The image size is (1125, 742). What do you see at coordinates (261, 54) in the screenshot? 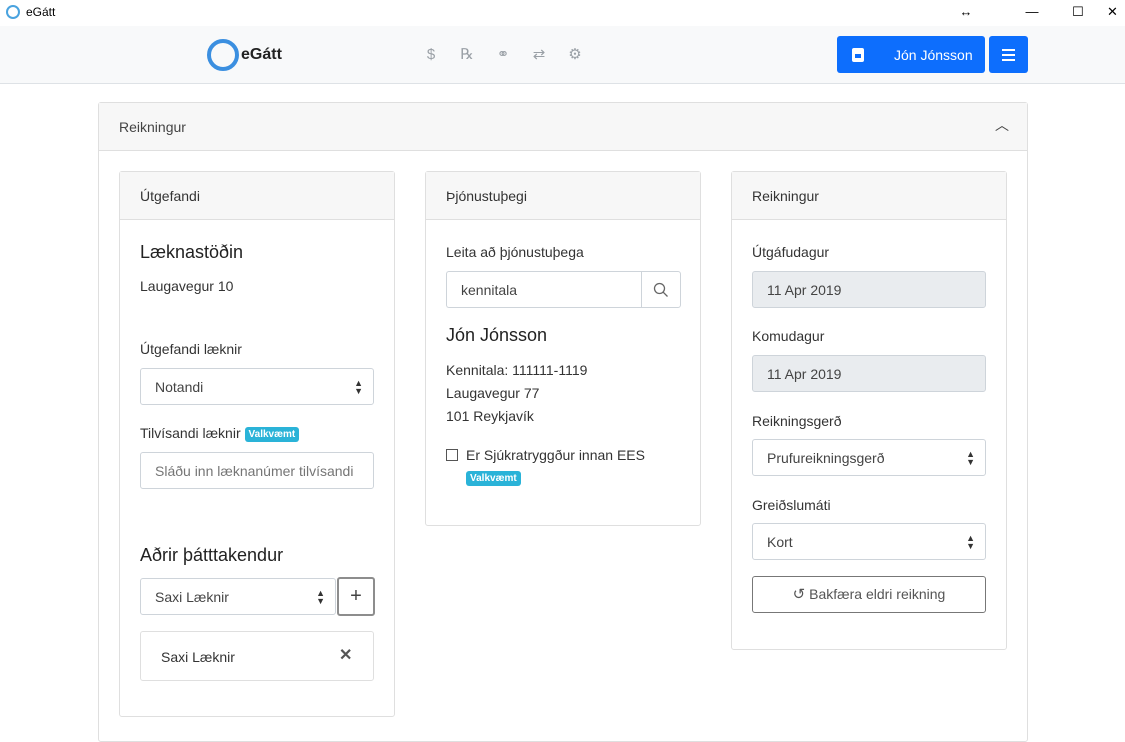
I see `brand-name: eGátt` at bounding box center [261, 54].